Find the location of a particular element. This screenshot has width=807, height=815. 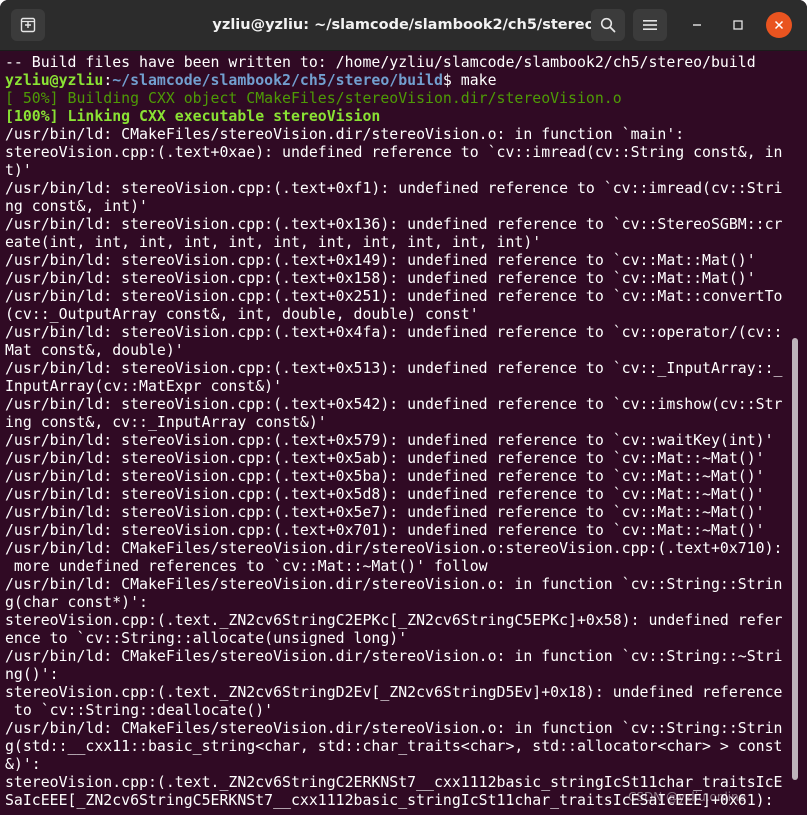

minimize-icon is located at coordinates (697, 25).